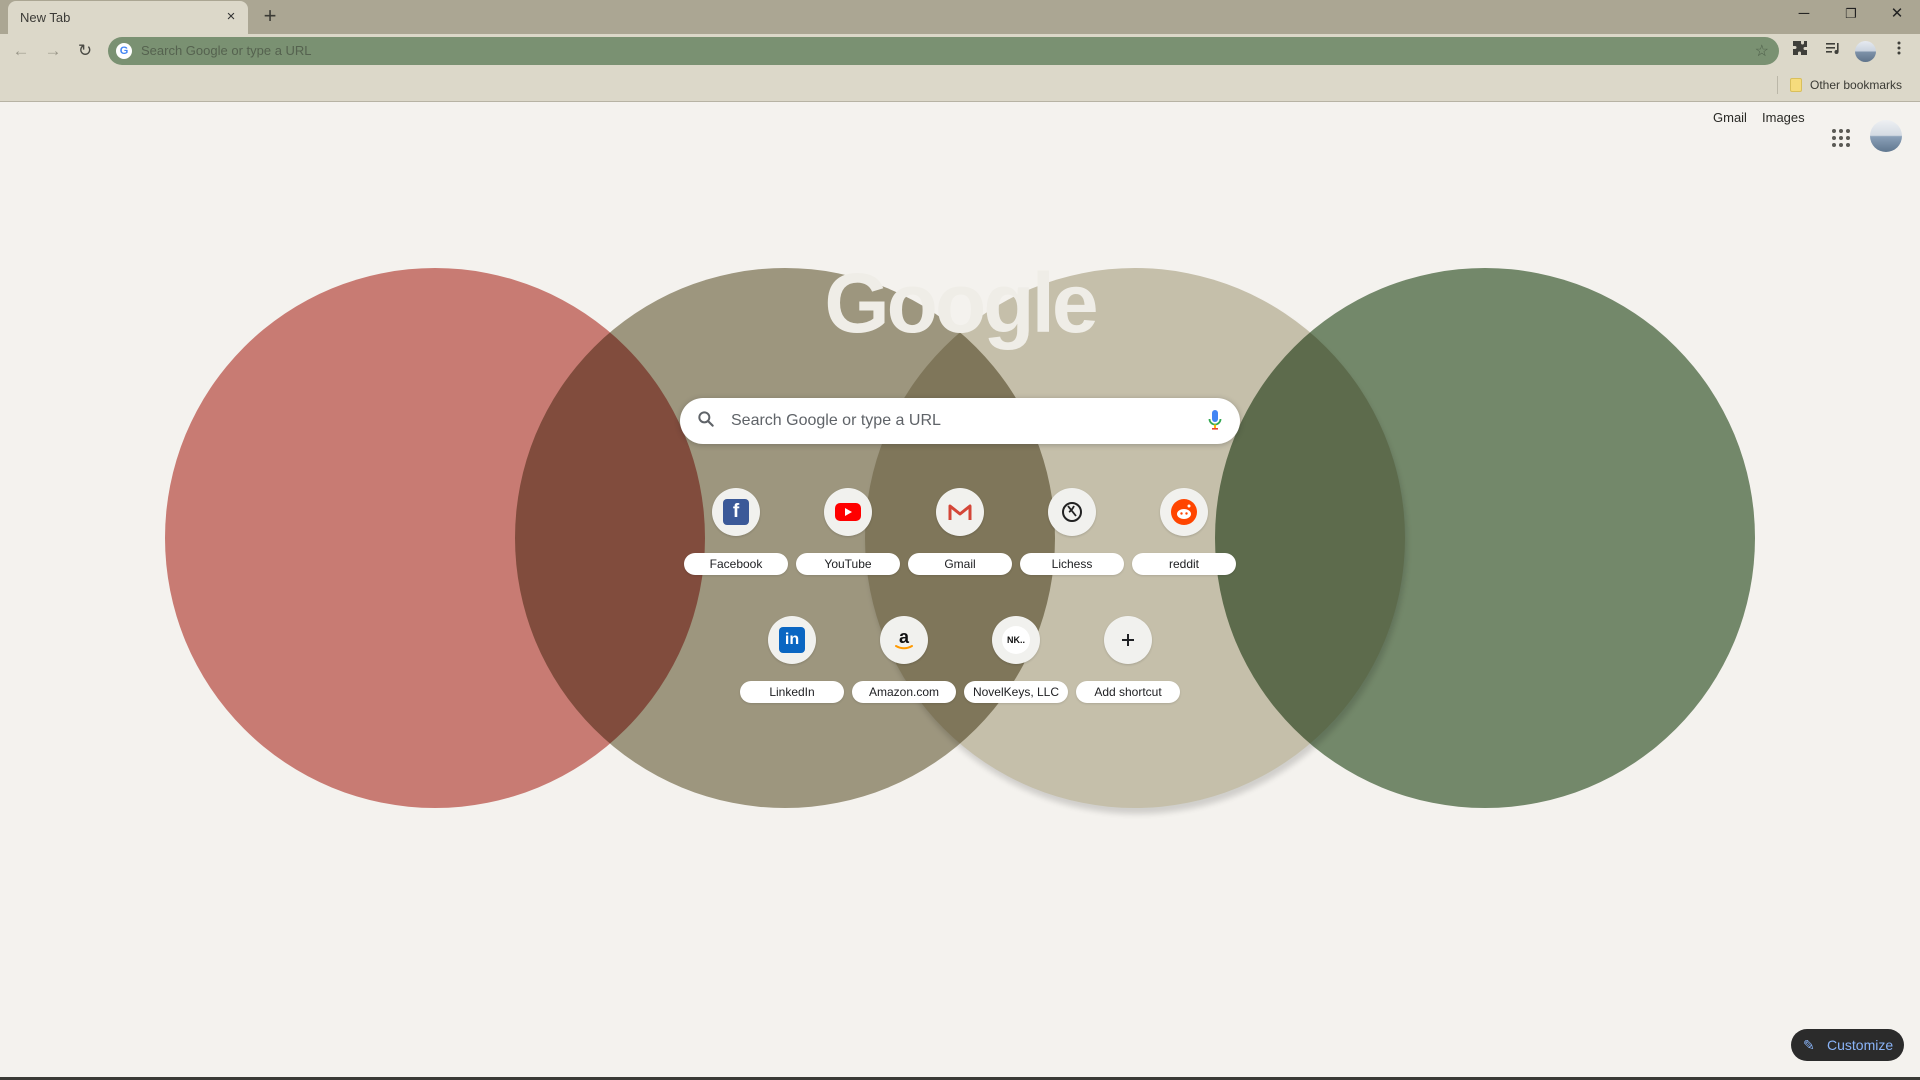 The image size is (1920, 1080). What do you see at coordinates (1215, 420) in the screenshot?
I see `microphone-icon` at bounding box center [1215, 420].